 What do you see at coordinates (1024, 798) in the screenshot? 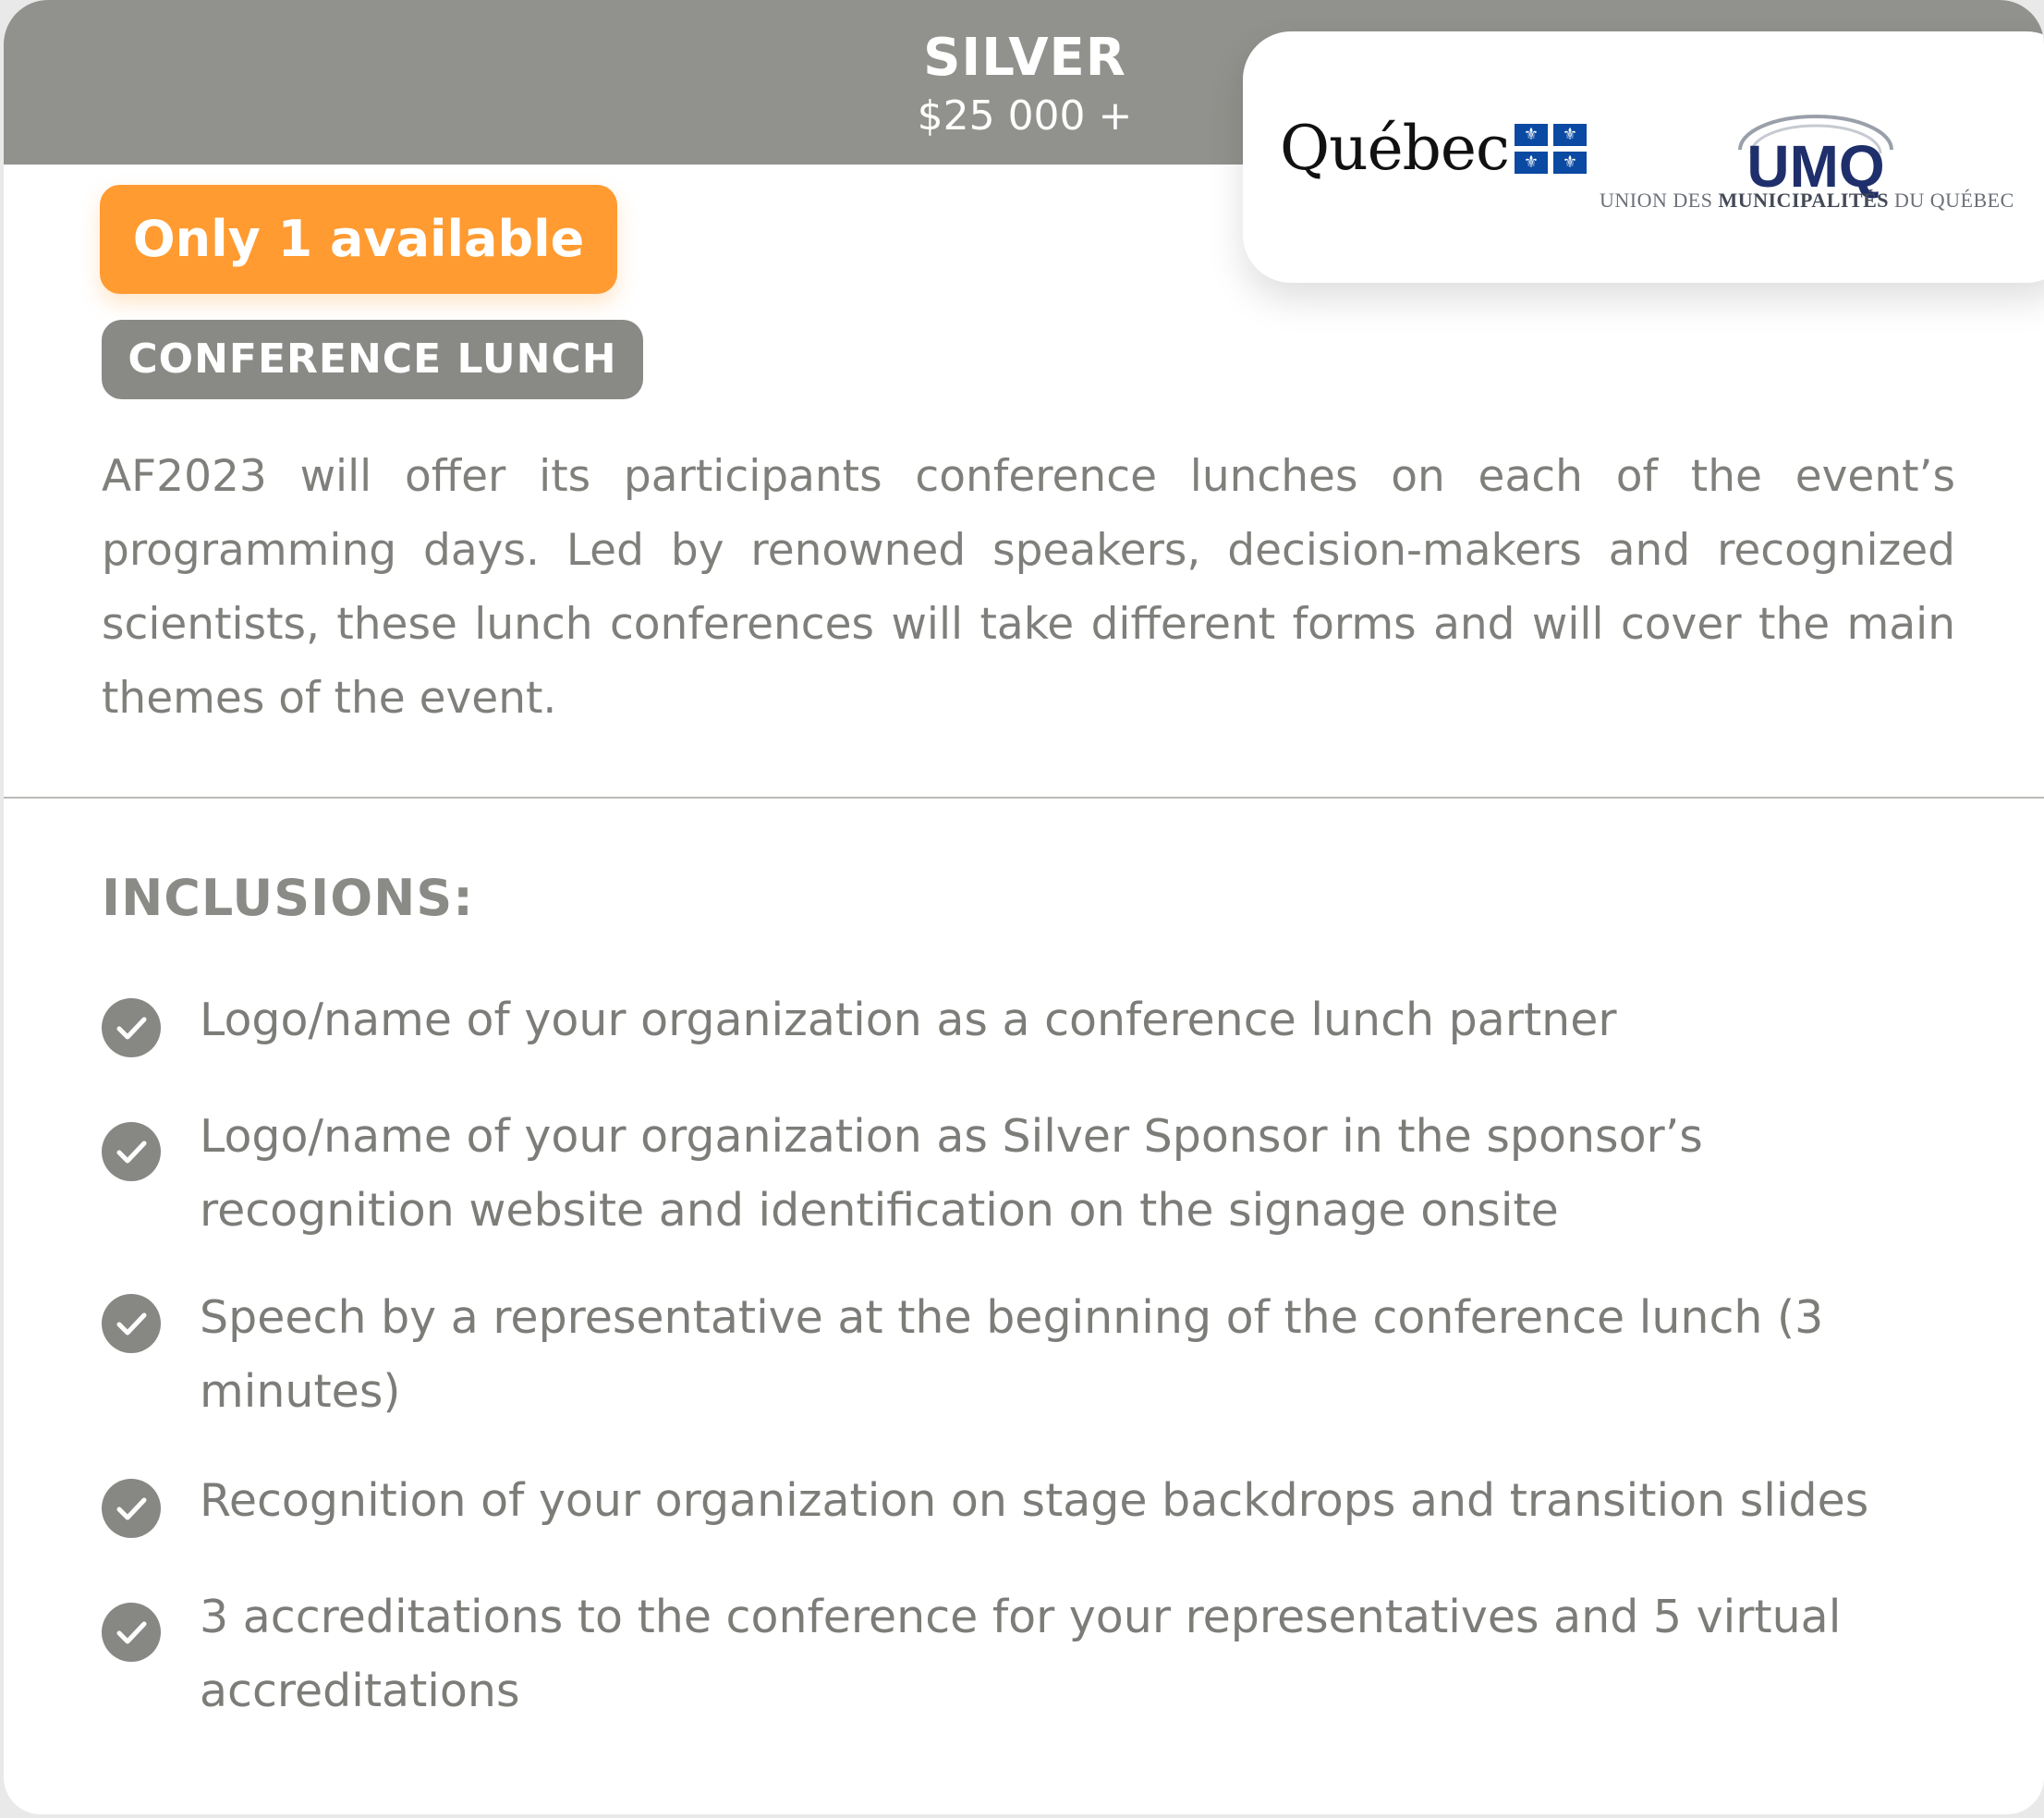
I see `divider` at bounding box center [1024, 798].